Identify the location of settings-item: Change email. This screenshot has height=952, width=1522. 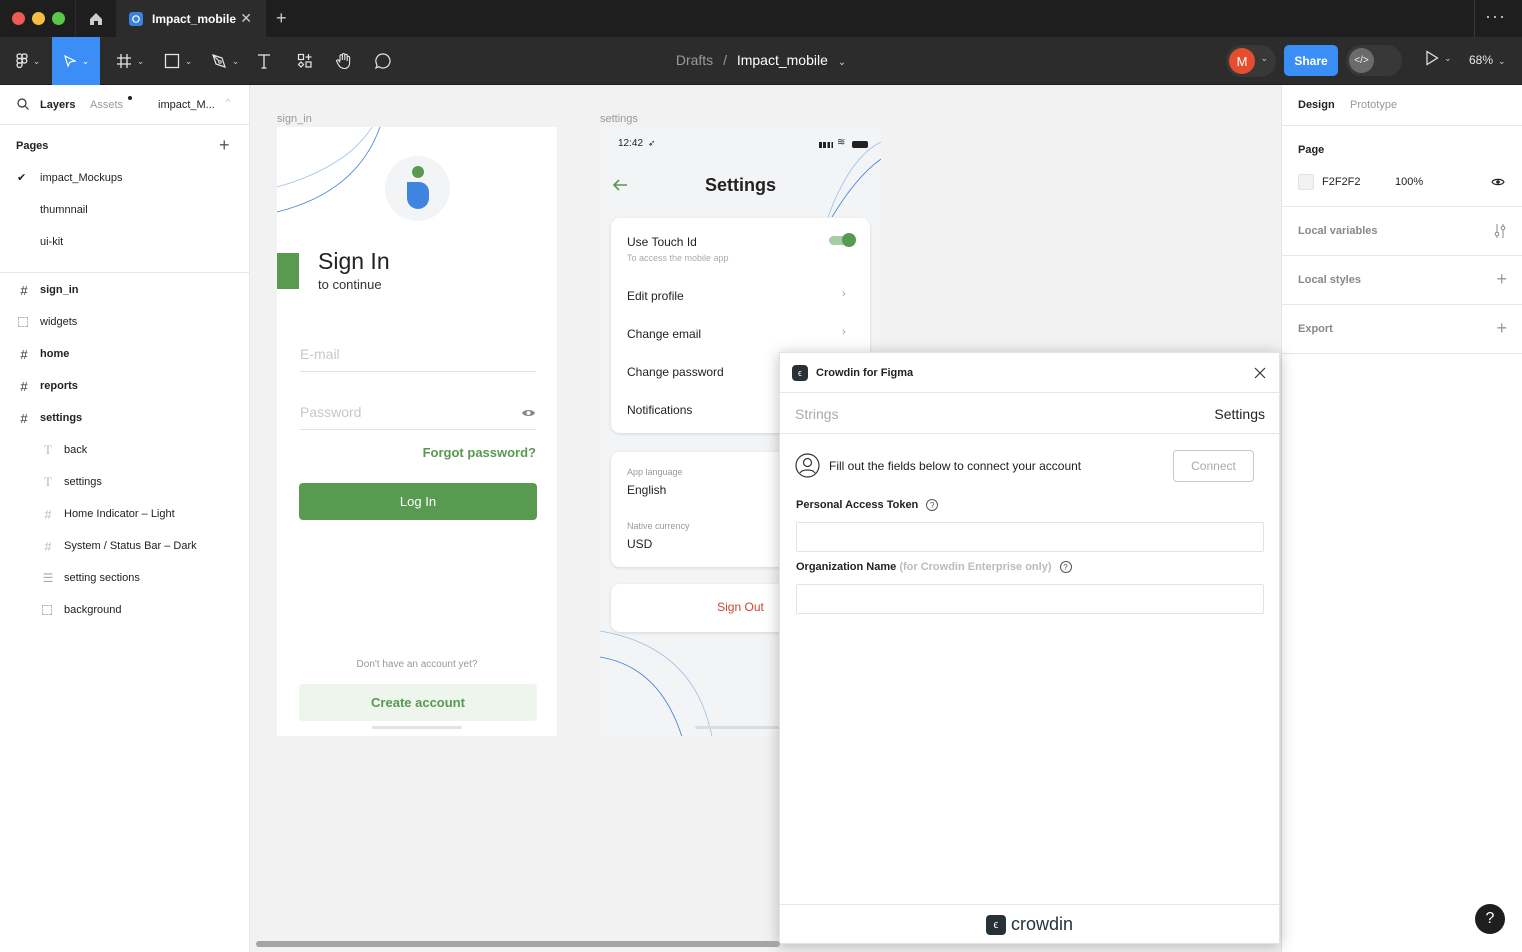
(664, 334).